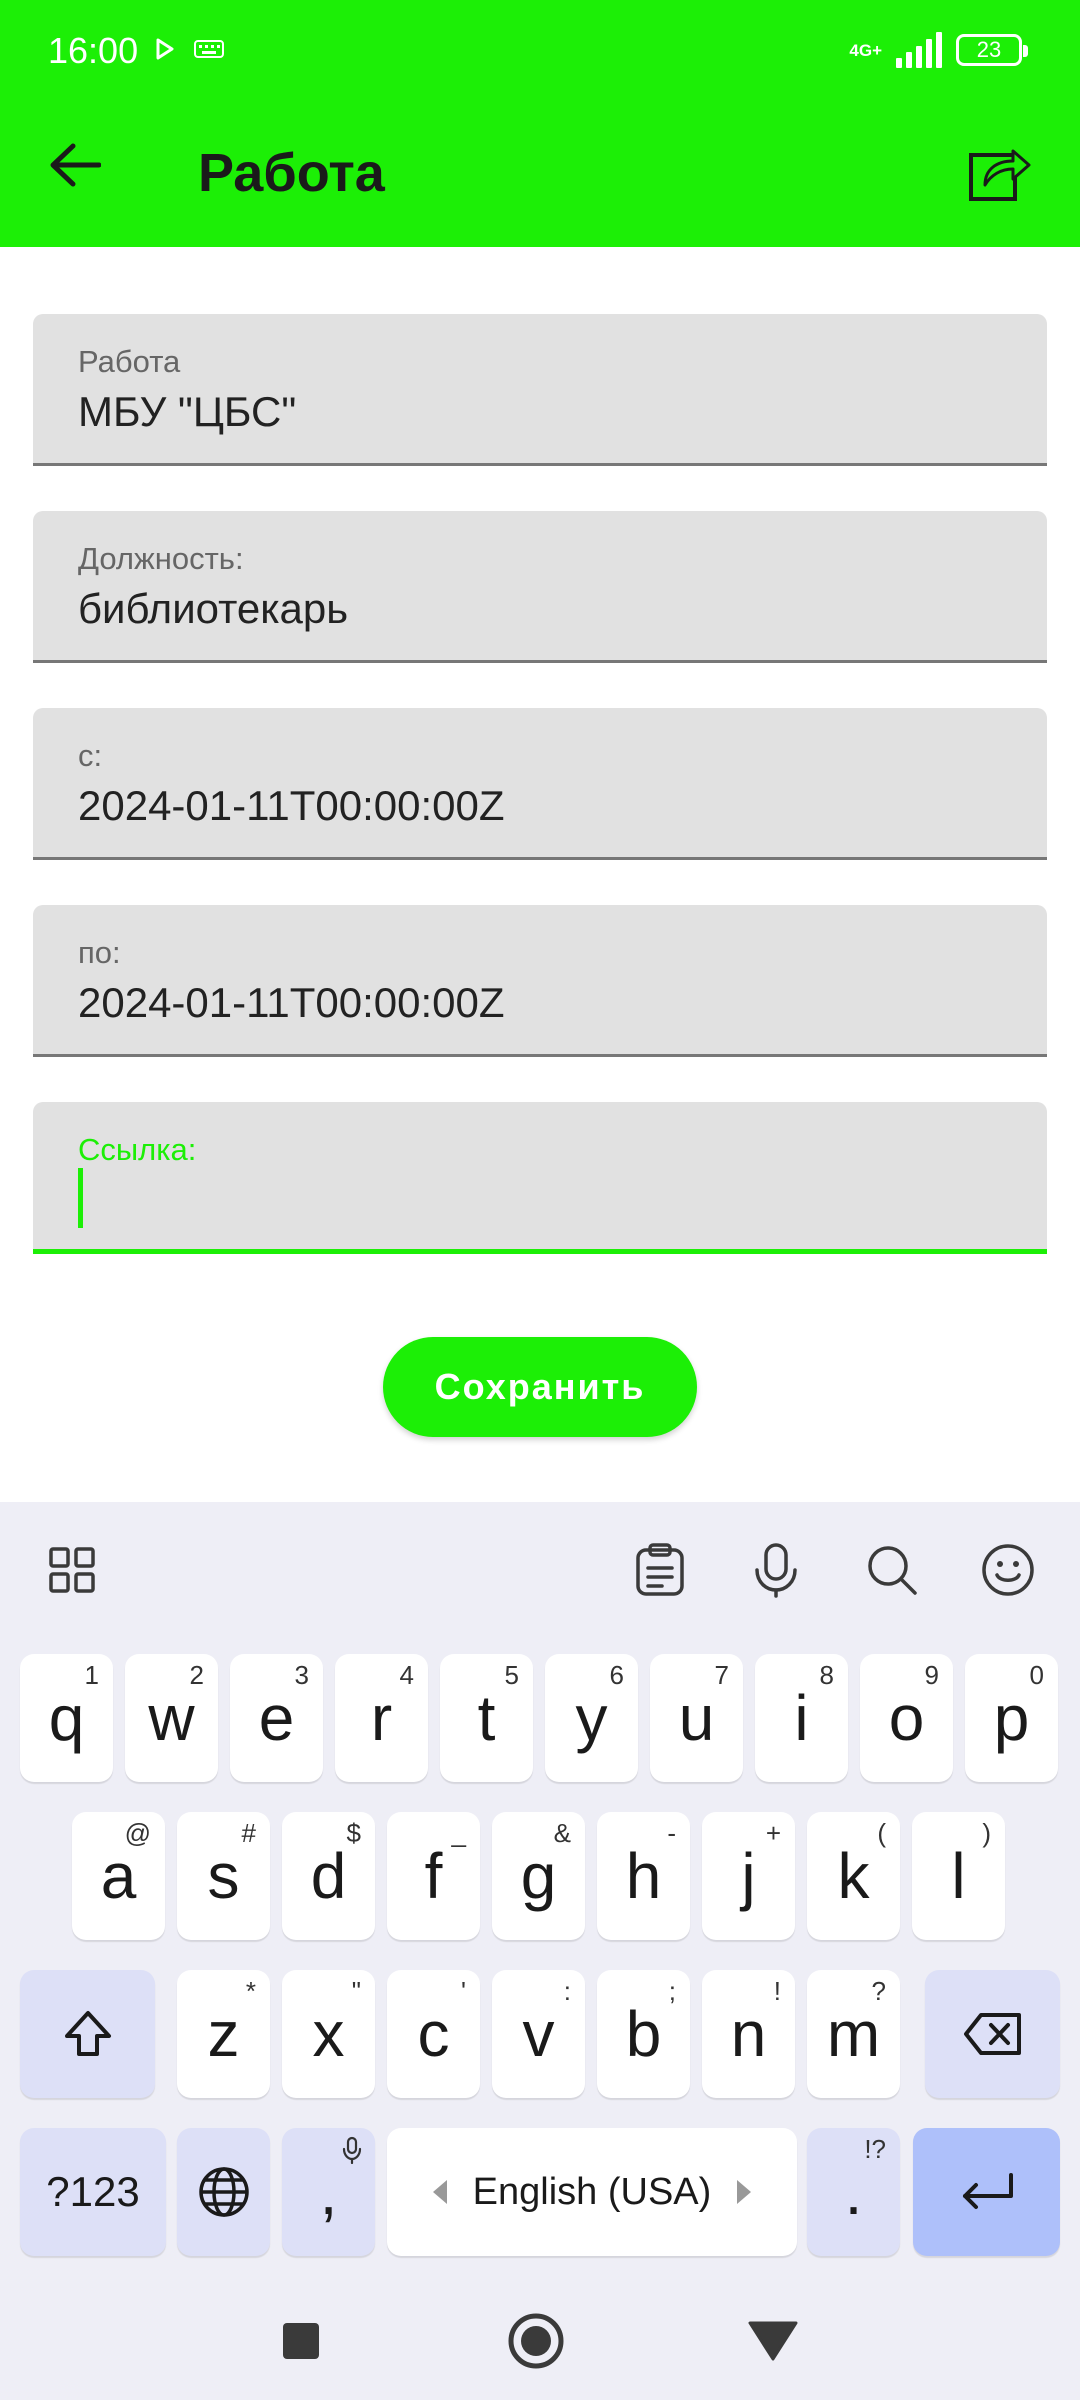 The width and height of the screenshot is (1080, 2400). What do you see at coordinates (696, 1718) in the screenshot?
I see `key-u: u7` at bounding box center [696, 1718].